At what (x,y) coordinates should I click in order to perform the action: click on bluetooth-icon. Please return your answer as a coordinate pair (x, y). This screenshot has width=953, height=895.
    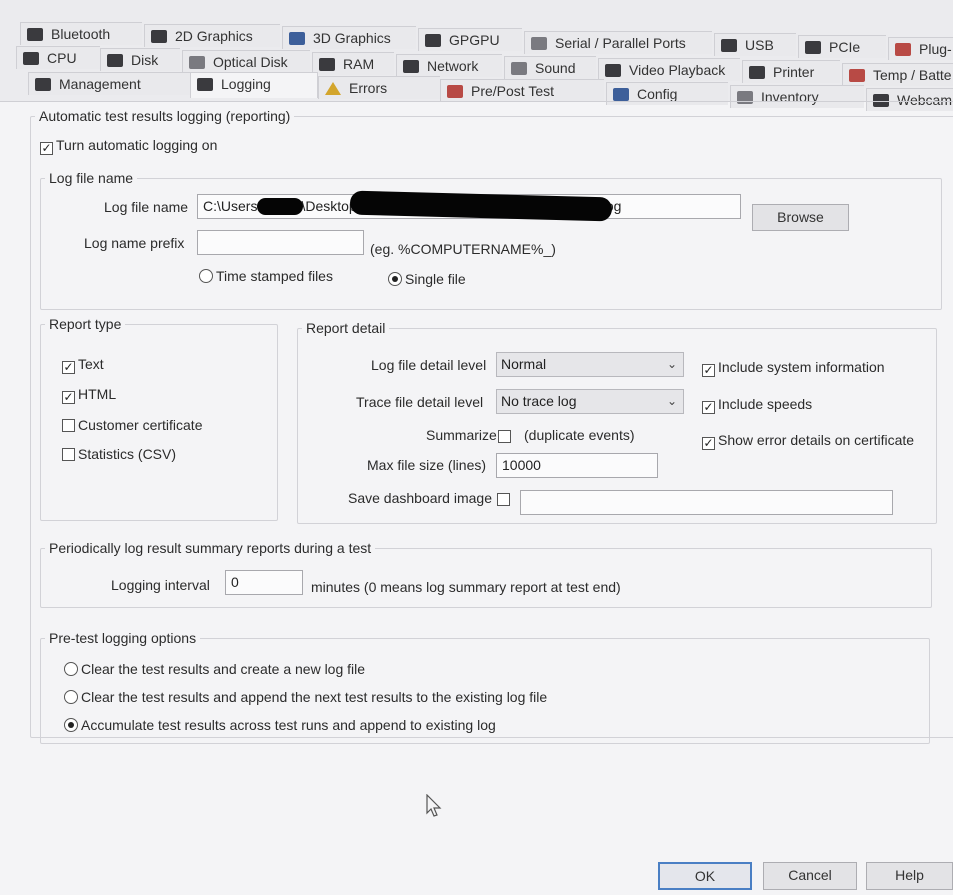
    Looking at the image, I should click on (35, 34).